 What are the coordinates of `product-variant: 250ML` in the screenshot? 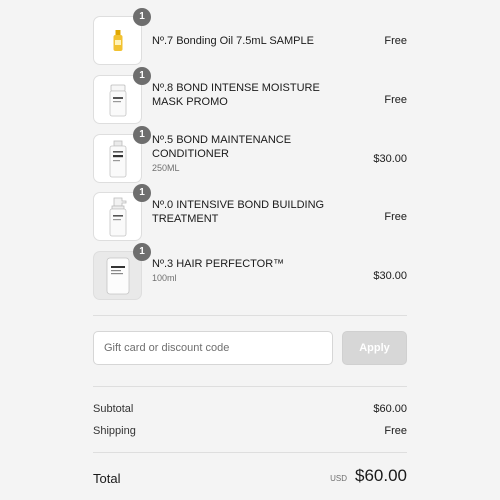 It's located at (166, 168).